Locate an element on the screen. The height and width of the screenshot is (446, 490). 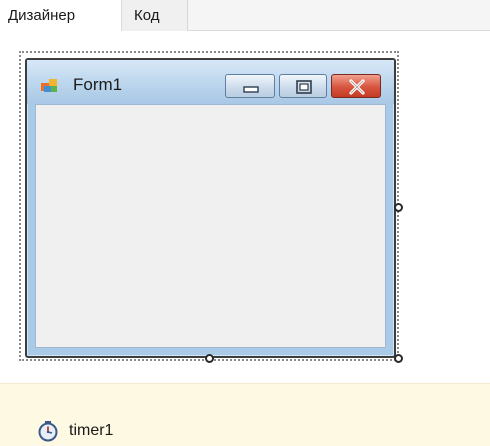
tab-designer: Дизайнер is located at coordinates (61, 16).